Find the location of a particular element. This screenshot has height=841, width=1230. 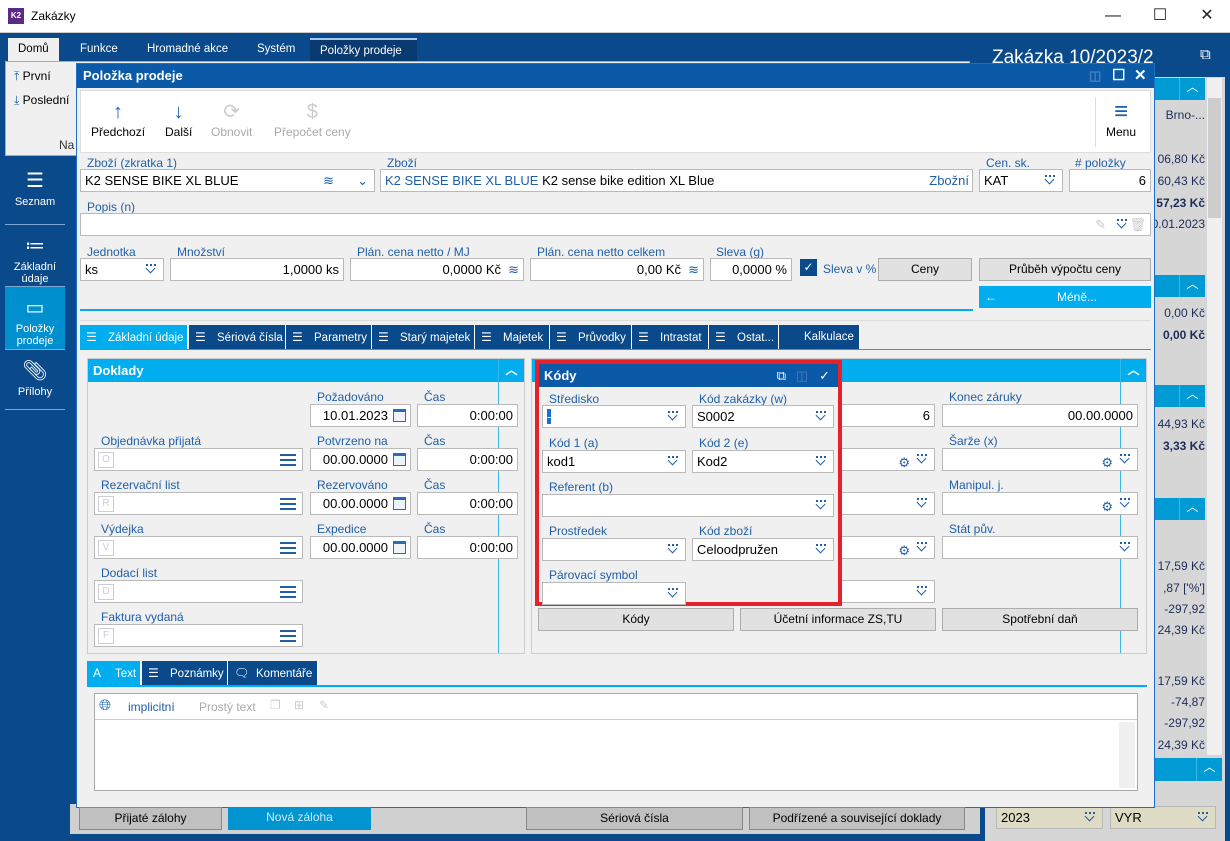

code1-select: kod1 is located at coordinates (614, 461).